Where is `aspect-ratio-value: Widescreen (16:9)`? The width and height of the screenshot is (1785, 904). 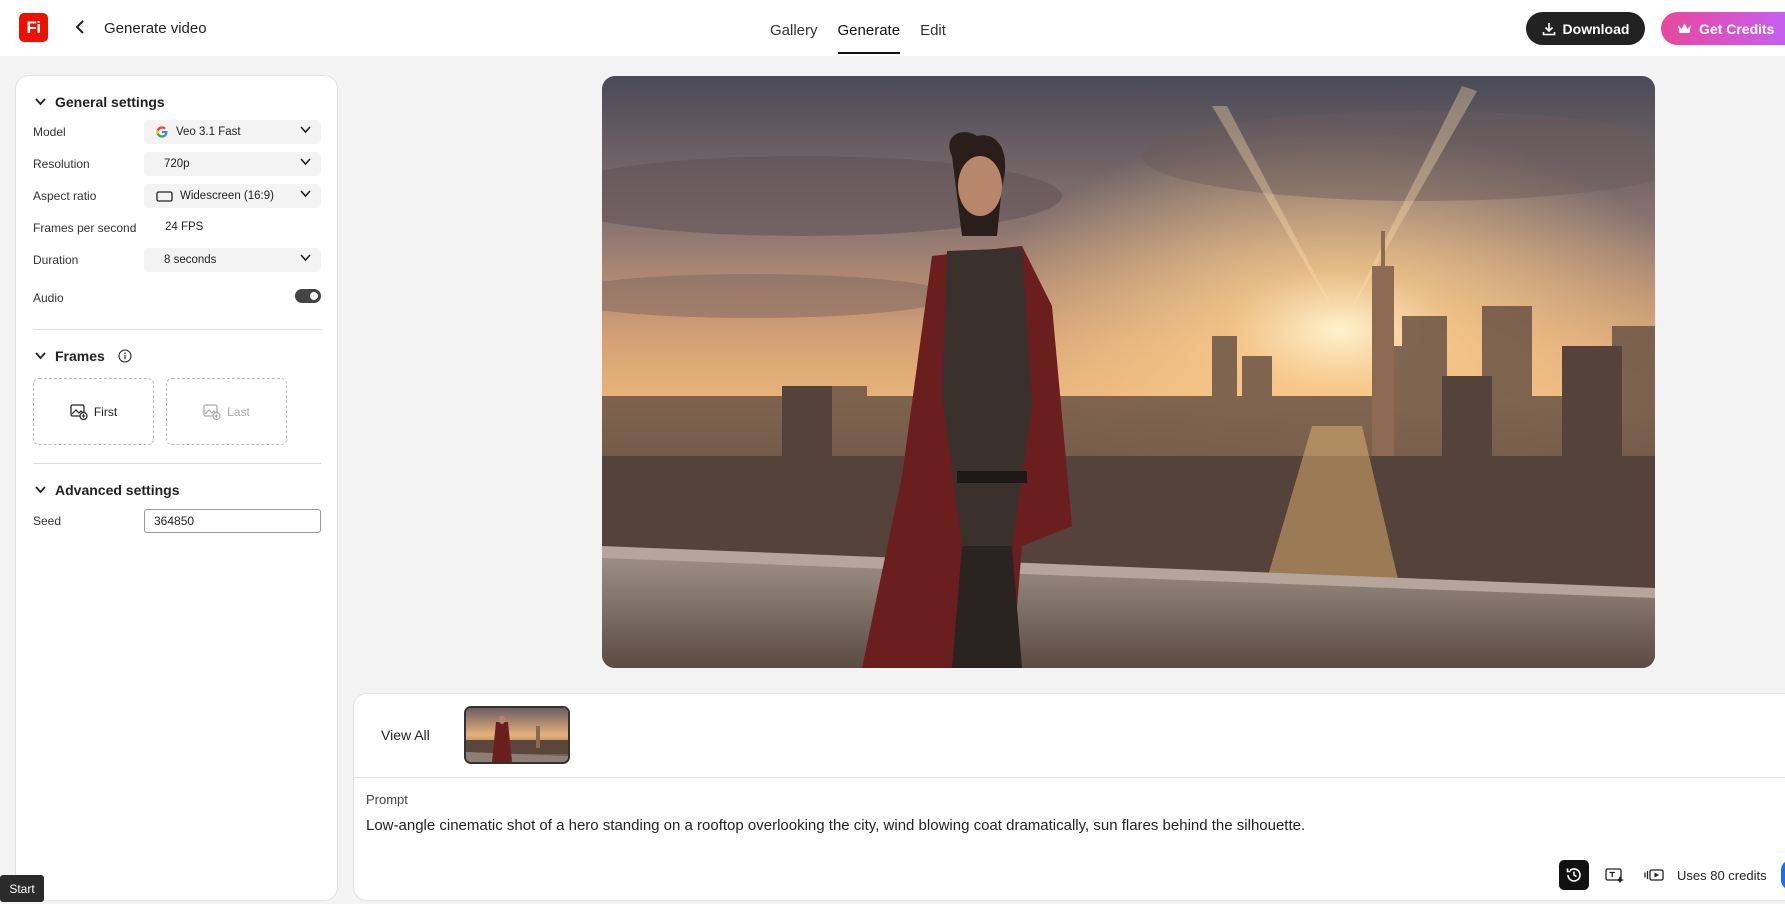
aspect-ratio-value: Widescreen (16:9) is located at coordinates (227, 196).